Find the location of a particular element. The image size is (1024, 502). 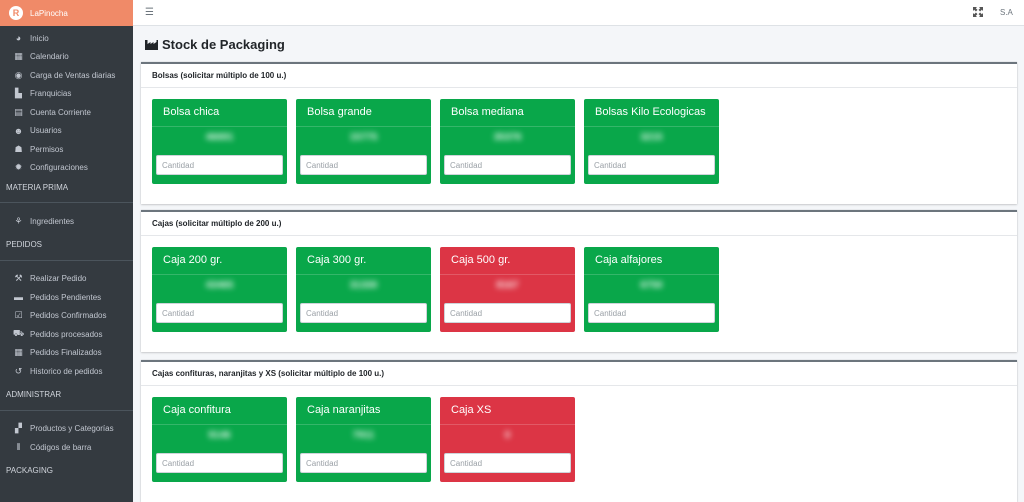

sidebar-item-label: Códigos de barra is located at coordinates (61, 447).